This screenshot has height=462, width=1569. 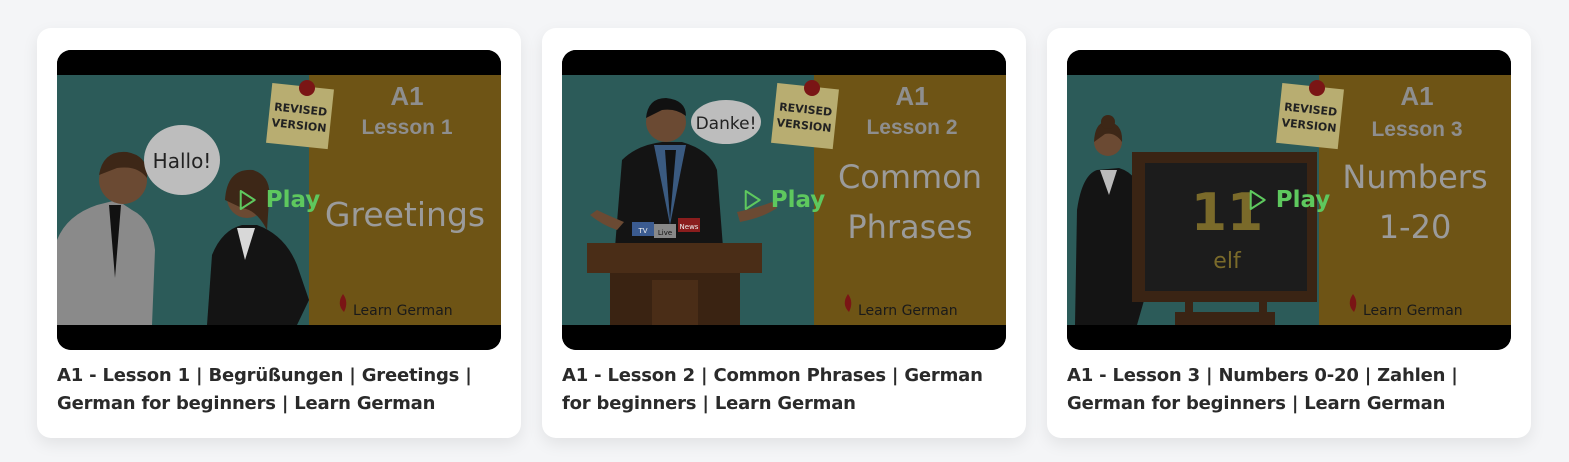 What do you see at coordinates (689, 227) in the screenshot?
I see `mic-label: News` at bounding box center [689, 227].